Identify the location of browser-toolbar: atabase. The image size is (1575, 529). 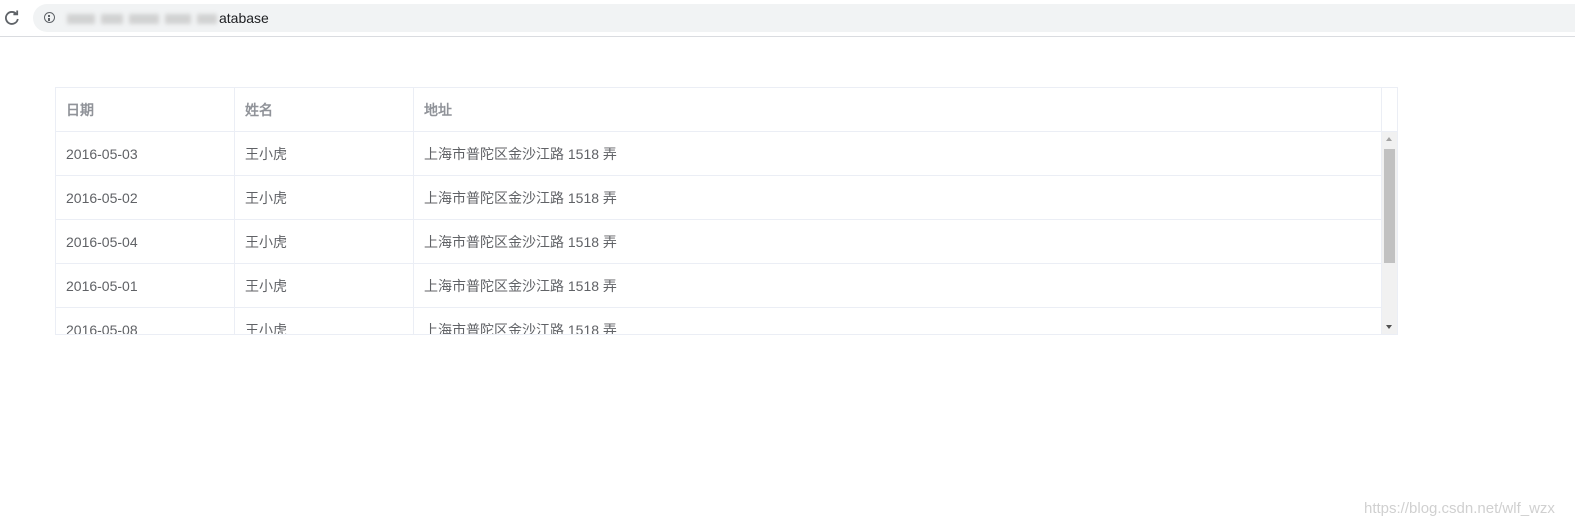
(787, 18).